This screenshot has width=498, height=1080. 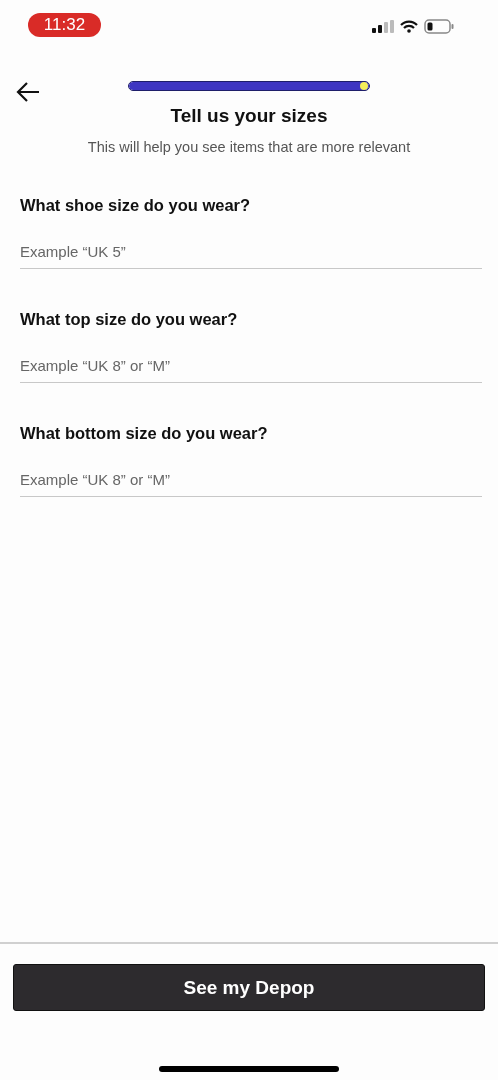 I want to click on signal-icon, so click(x=383, y=26).